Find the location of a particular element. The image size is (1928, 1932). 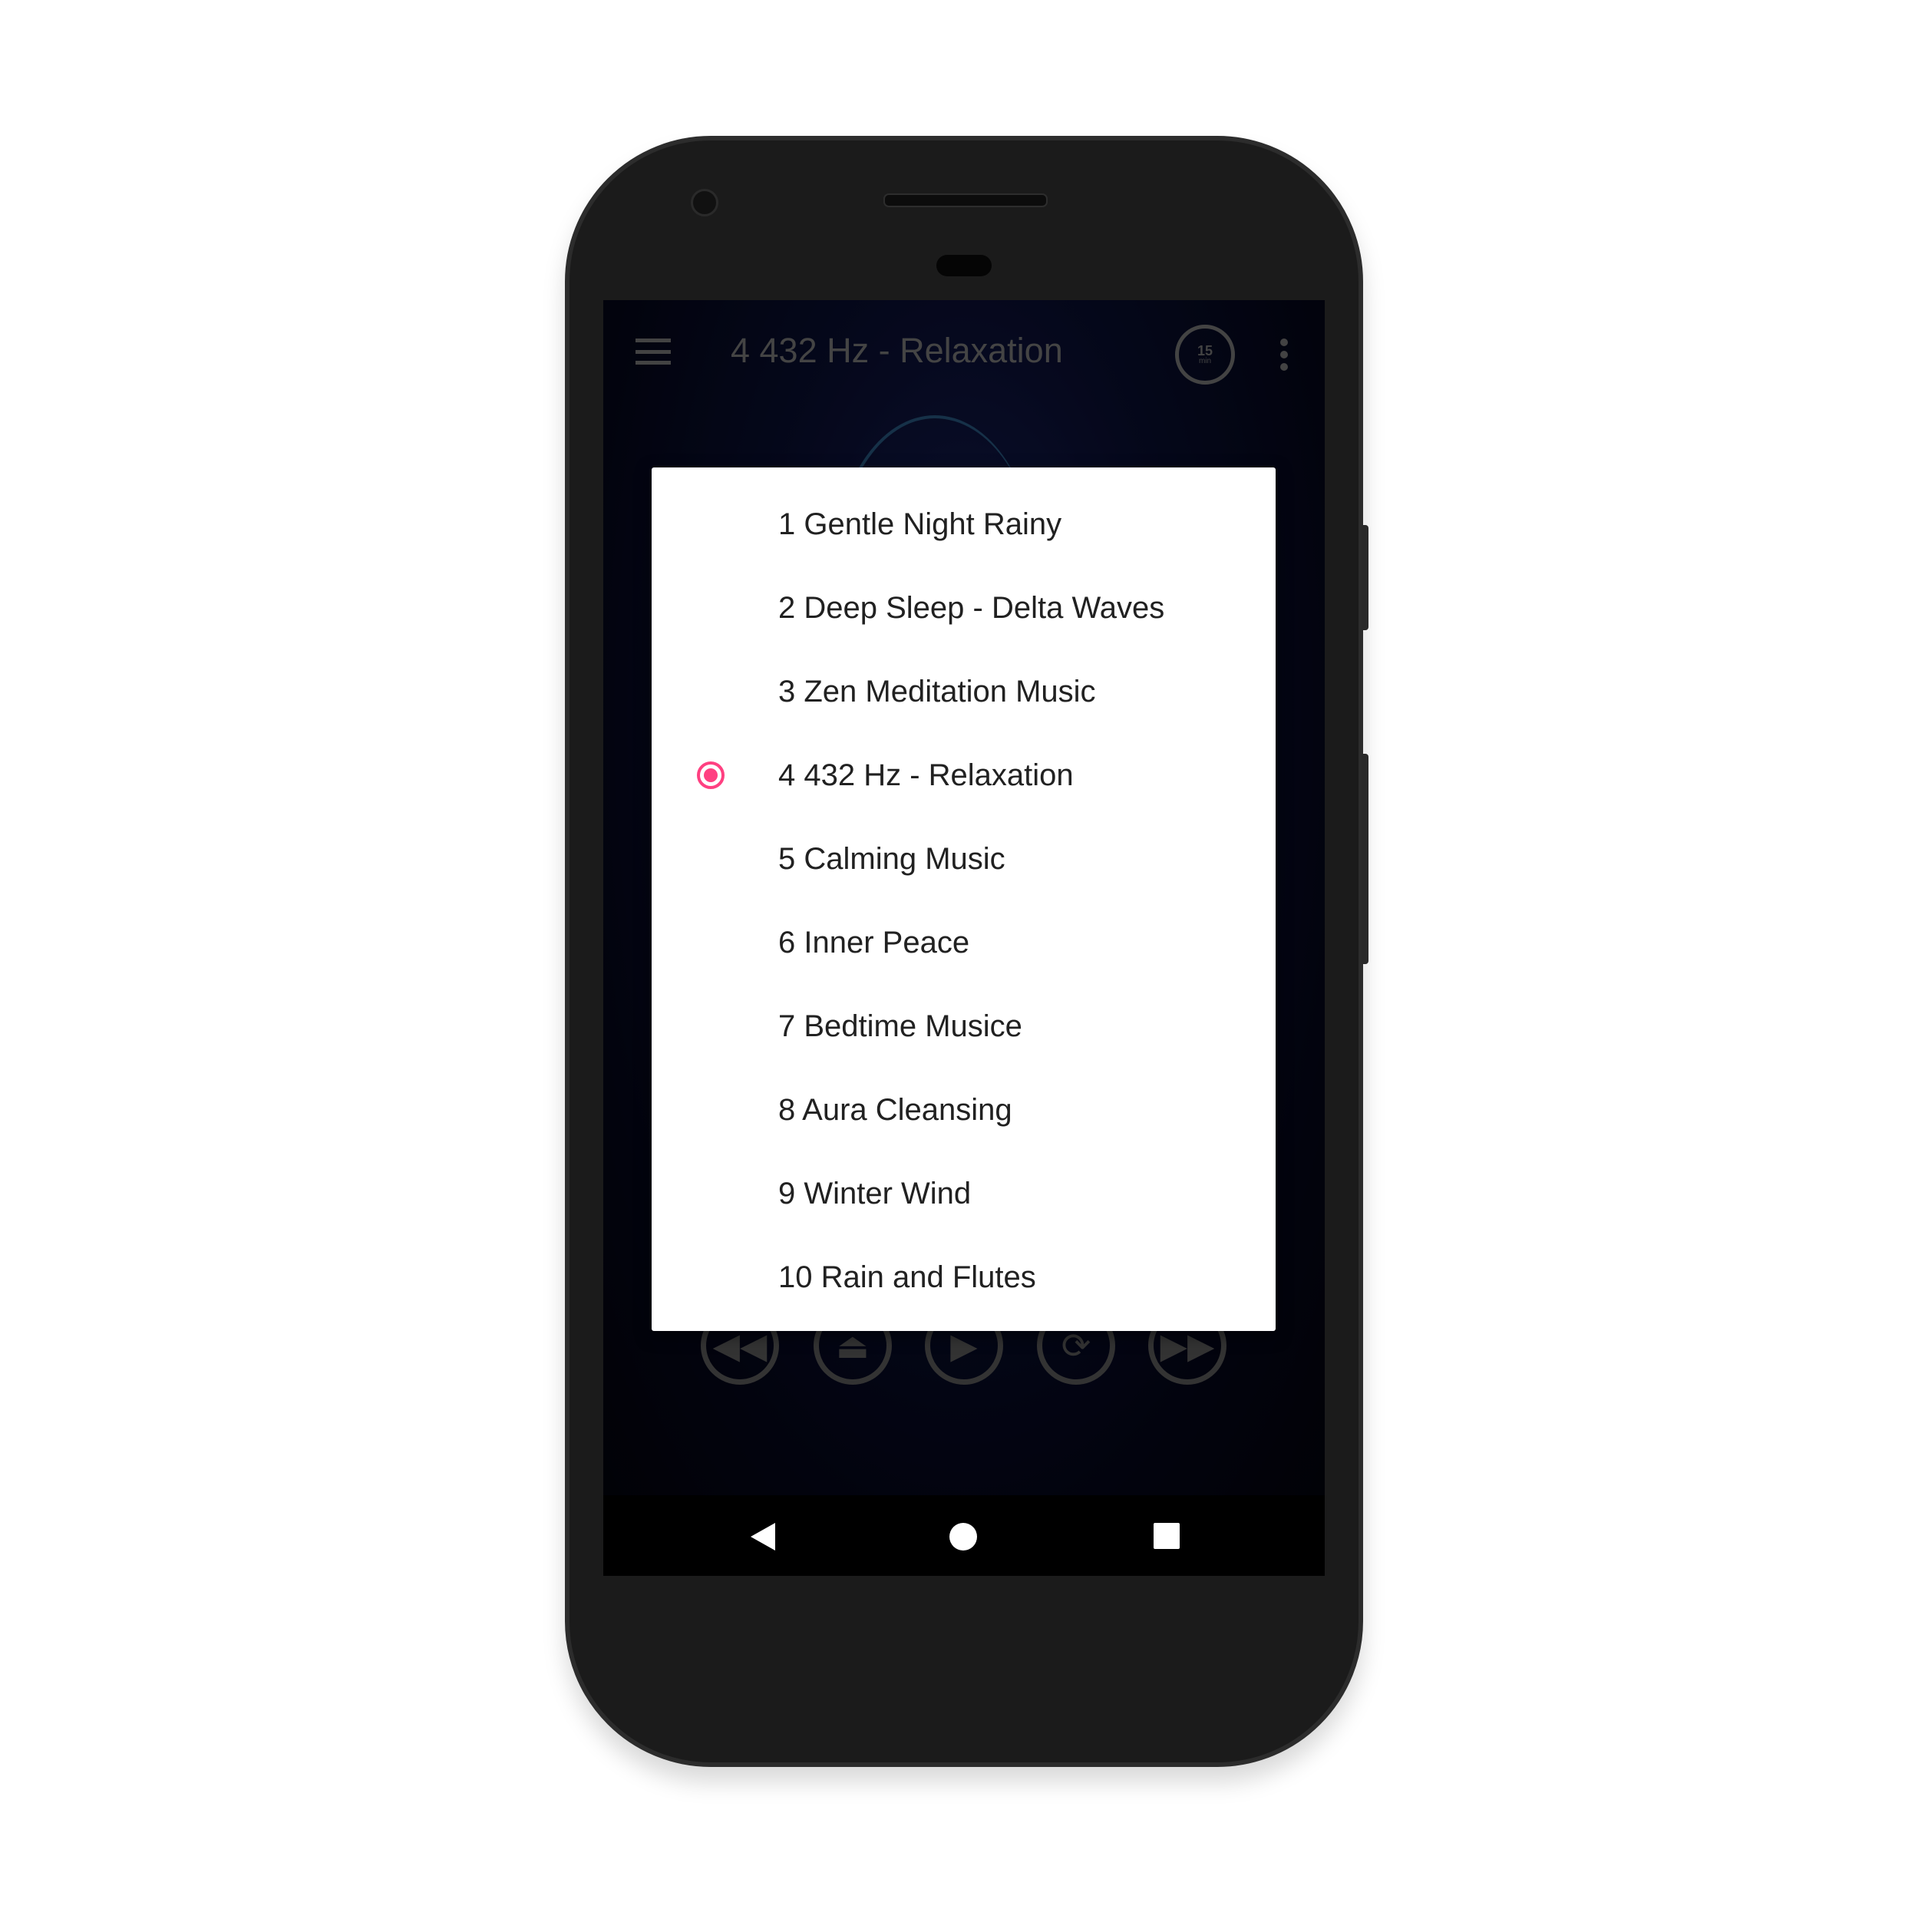

proximity-sensor is located at coordinates (964, 265).